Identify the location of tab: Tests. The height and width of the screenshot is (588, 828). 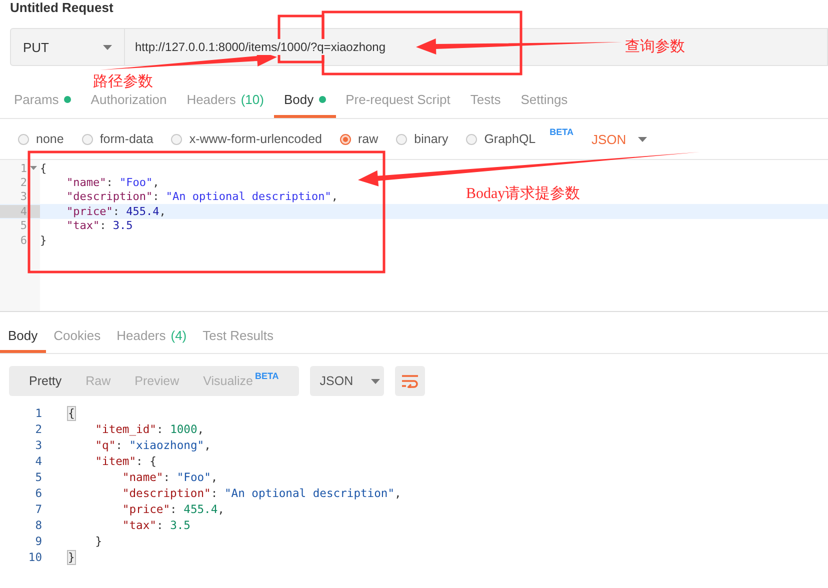
(485, 101).